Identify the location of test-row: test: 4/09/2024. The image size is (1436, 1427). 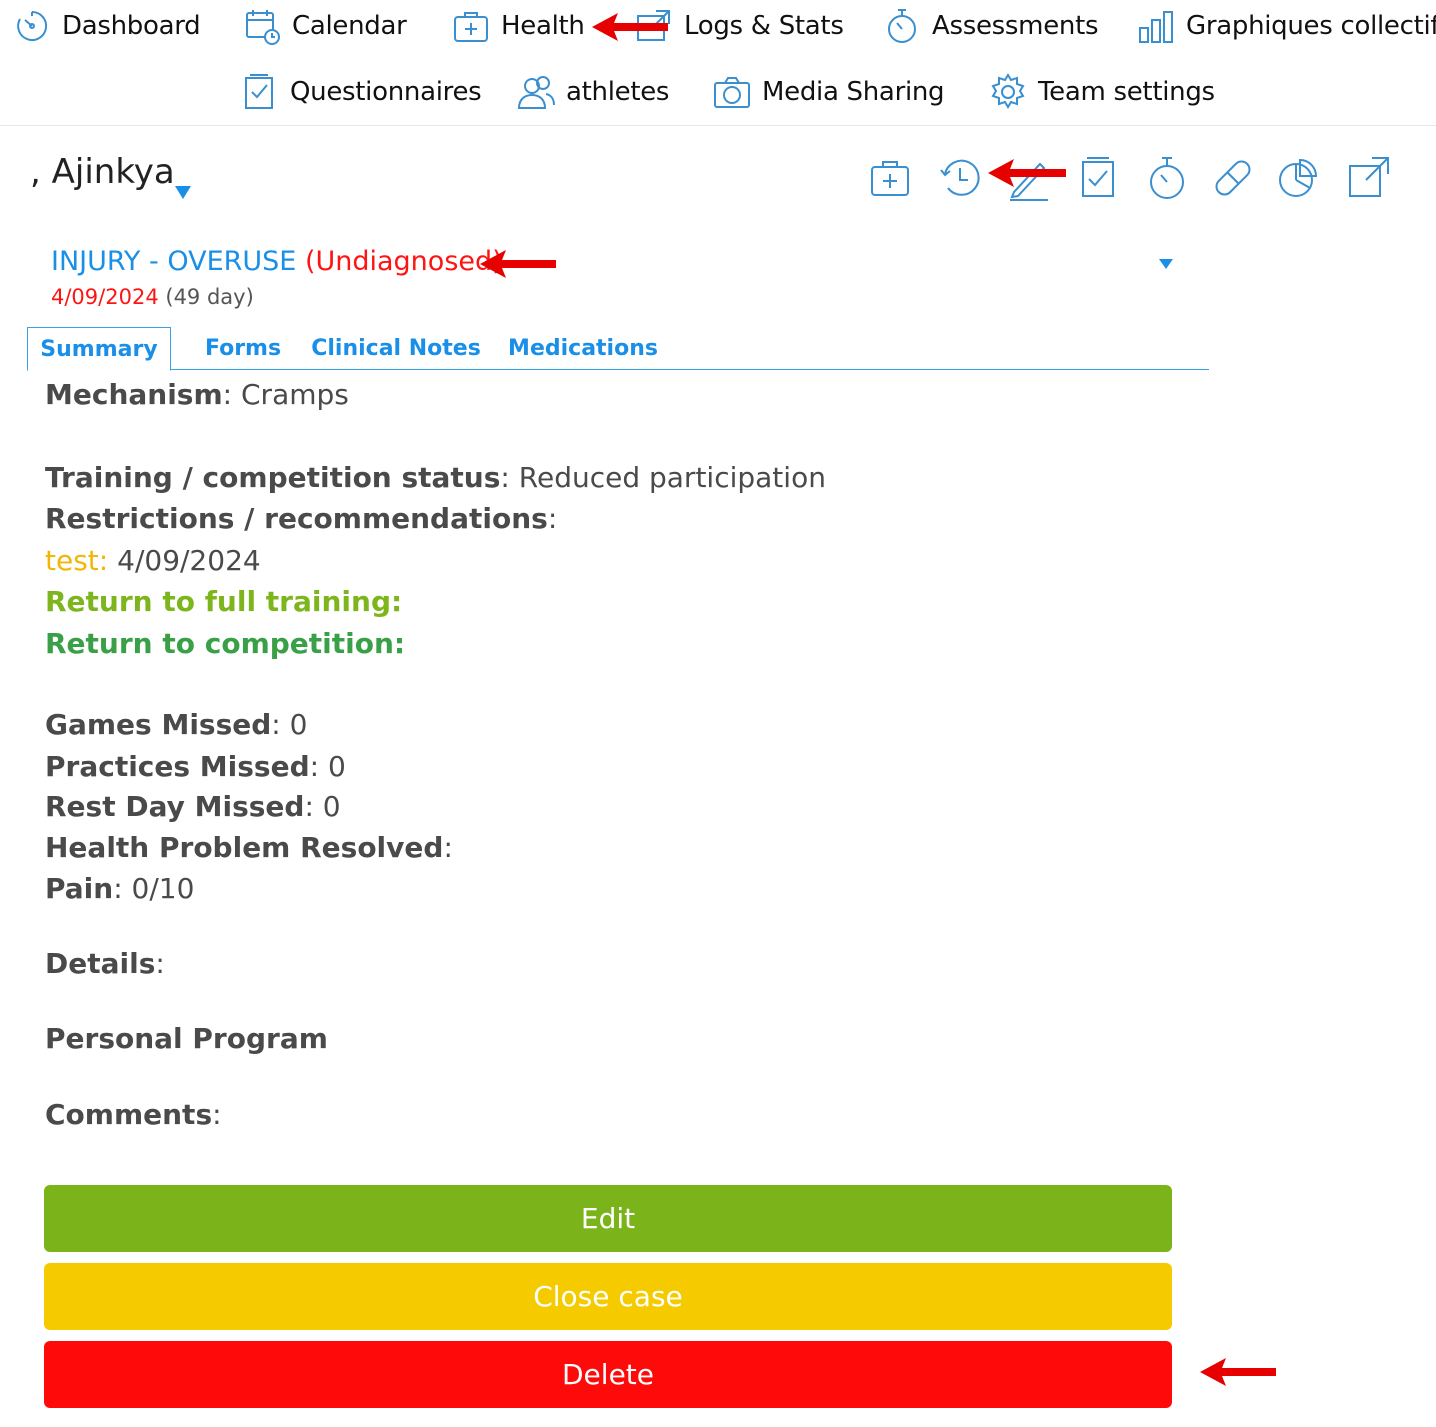
(153, 560).